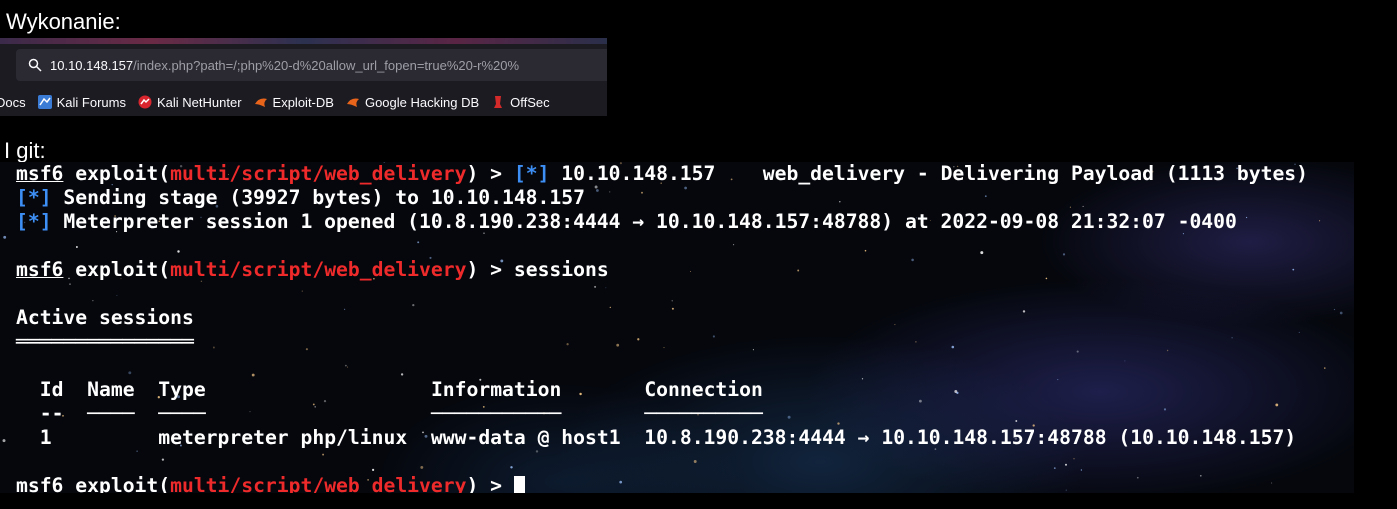  I want to click on url-host: 10.10.148.157, so click(92, 65).